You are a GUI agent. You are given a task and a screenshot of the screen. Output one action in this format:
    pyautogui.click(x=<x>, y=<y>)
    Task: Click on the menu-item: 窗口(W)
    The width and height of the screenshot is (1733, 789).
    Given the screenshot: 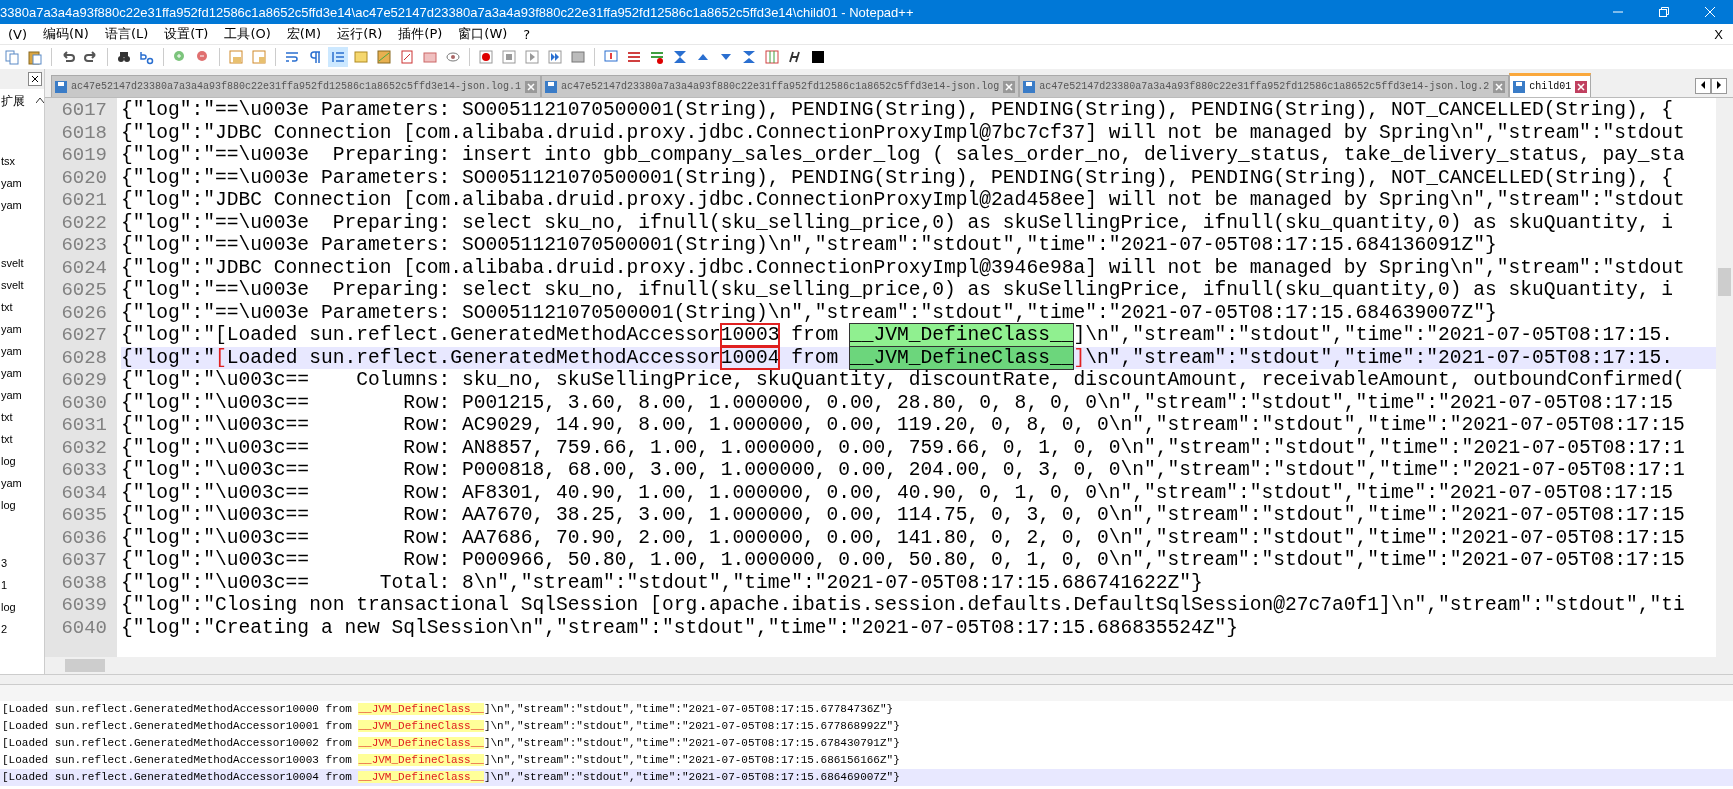 What is the action you would take?
    pyautogui.click(x=483, y=34)
    